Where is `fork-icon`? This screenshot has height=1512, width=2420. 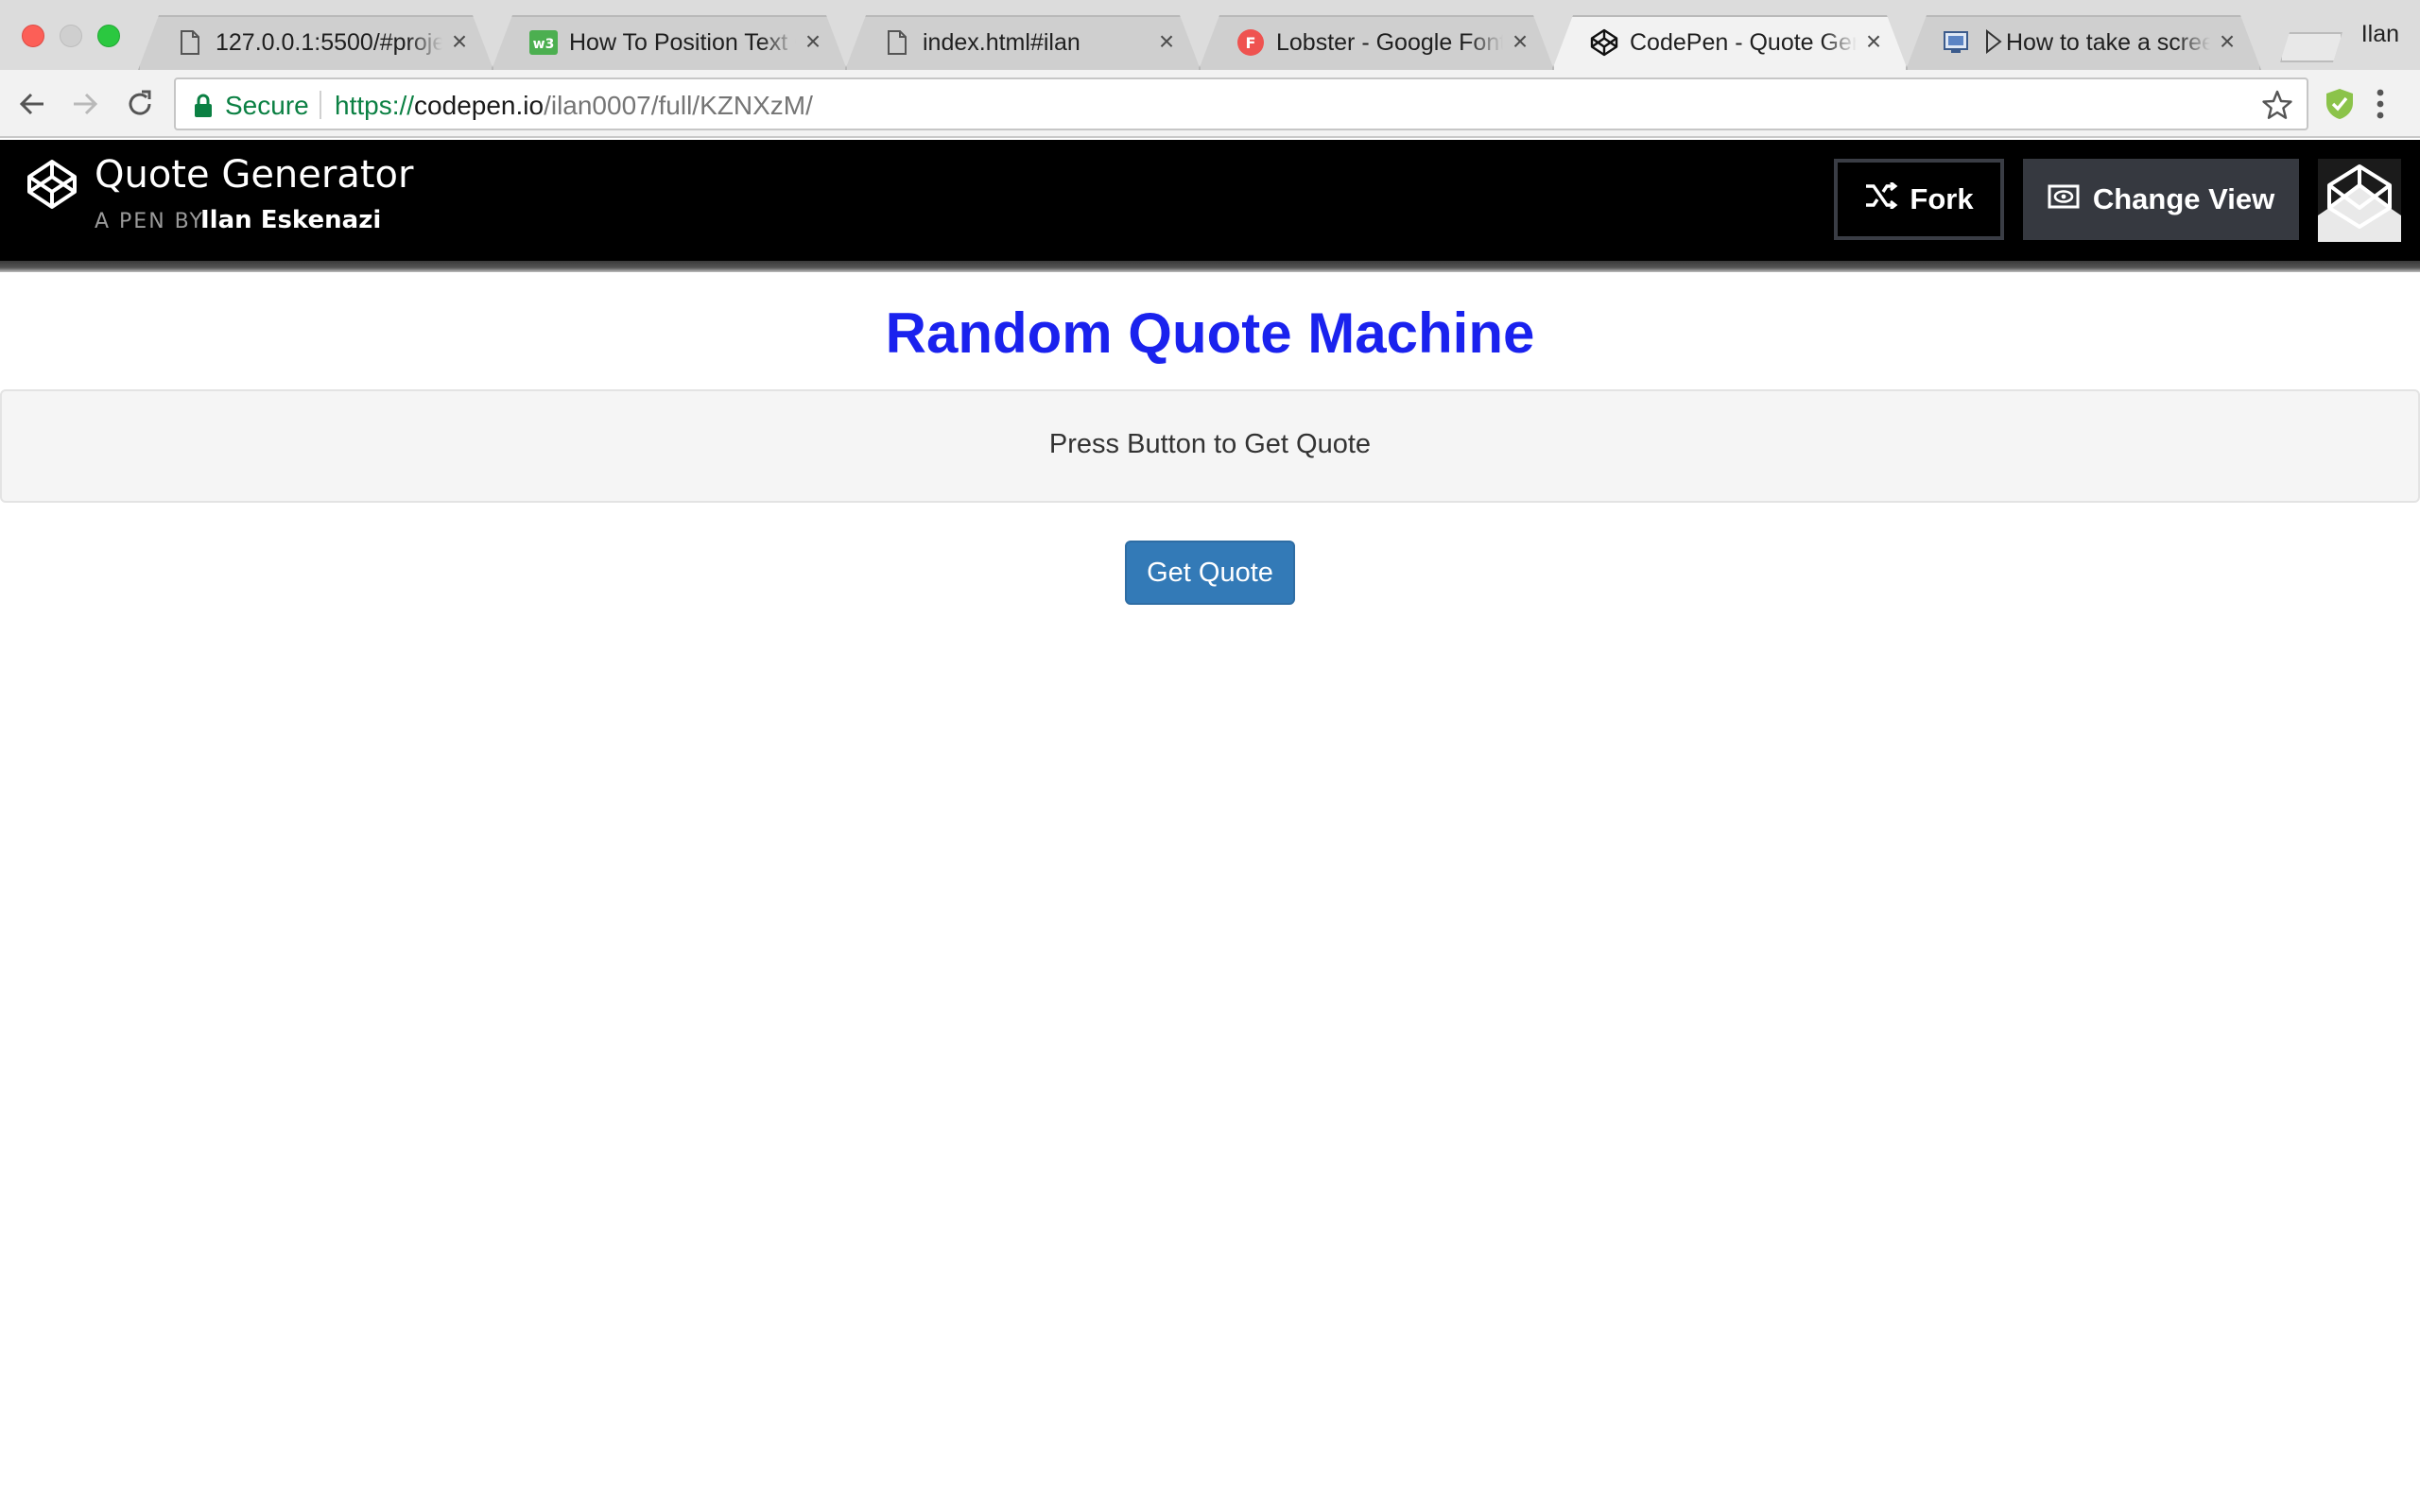
fork-icon is located at coordinates (1881, 198).